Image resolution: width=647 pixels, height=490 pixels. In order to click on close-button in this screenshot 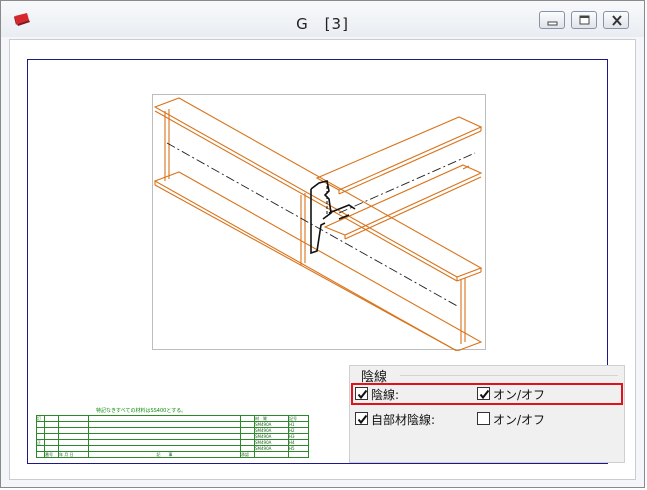, I will do `click(616, 20)`.